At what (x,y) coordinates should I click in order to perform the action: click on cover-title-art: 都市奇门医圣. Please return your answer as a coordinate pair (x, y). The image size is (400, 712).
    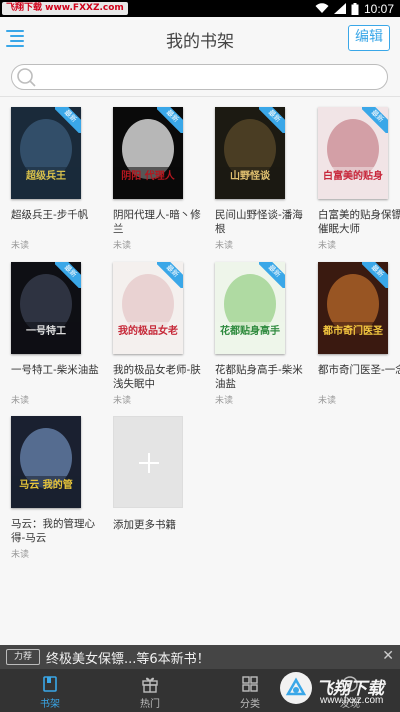
    Looking at the image, I should click on (353, 330).